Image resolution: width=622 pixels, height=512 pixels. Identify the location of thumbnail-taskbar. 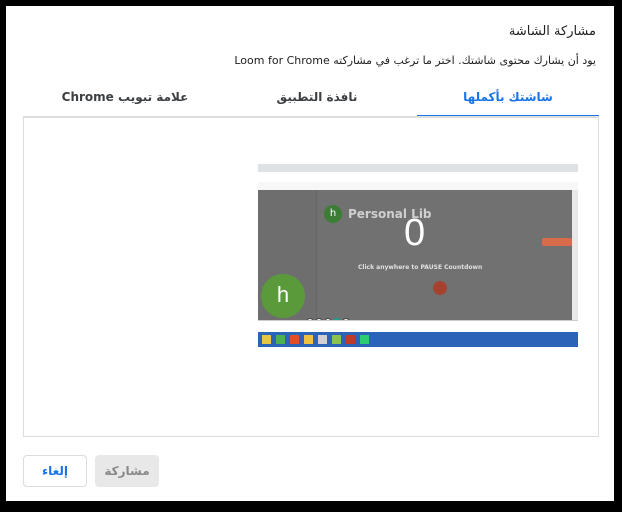
(418, 339).